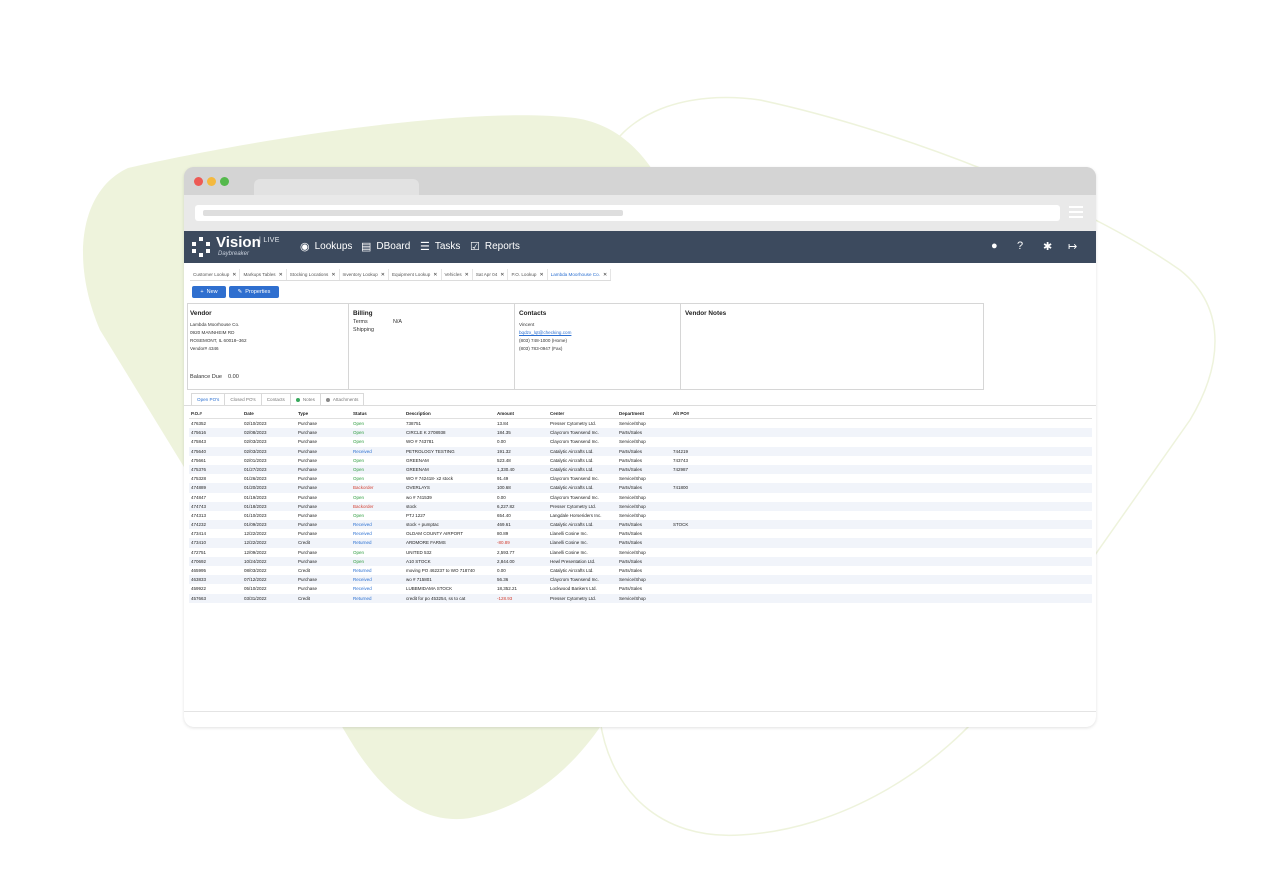 The width and height of the screenshot is (1280, 896). Describe the element at coordinates (703, 413) in the screenshot. I see `column-header: Alt PO#` at that location.